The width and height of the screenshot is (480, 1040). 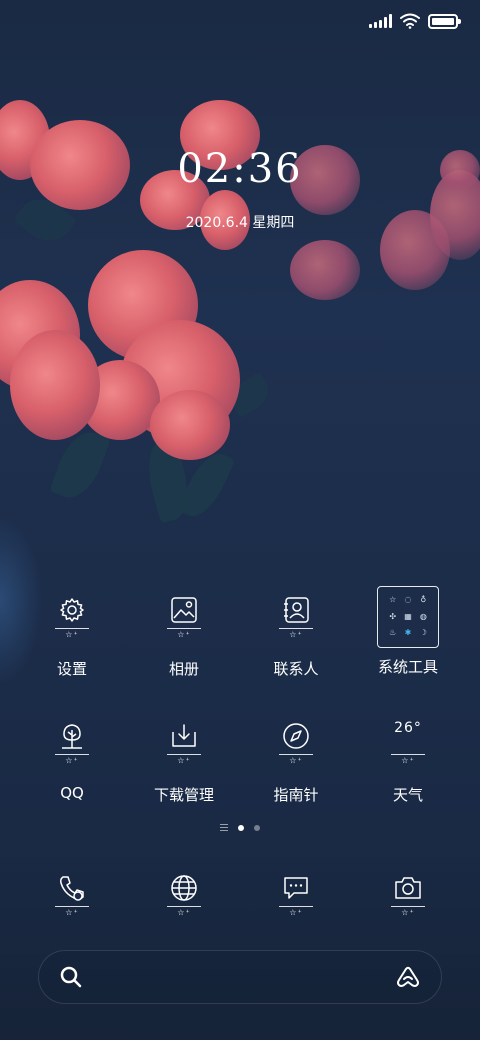 What do you see at coordinates (408, 745) in the screenshot?
I see `weather-icon: 26° ☆⁺` at bounding box center [408, 745].